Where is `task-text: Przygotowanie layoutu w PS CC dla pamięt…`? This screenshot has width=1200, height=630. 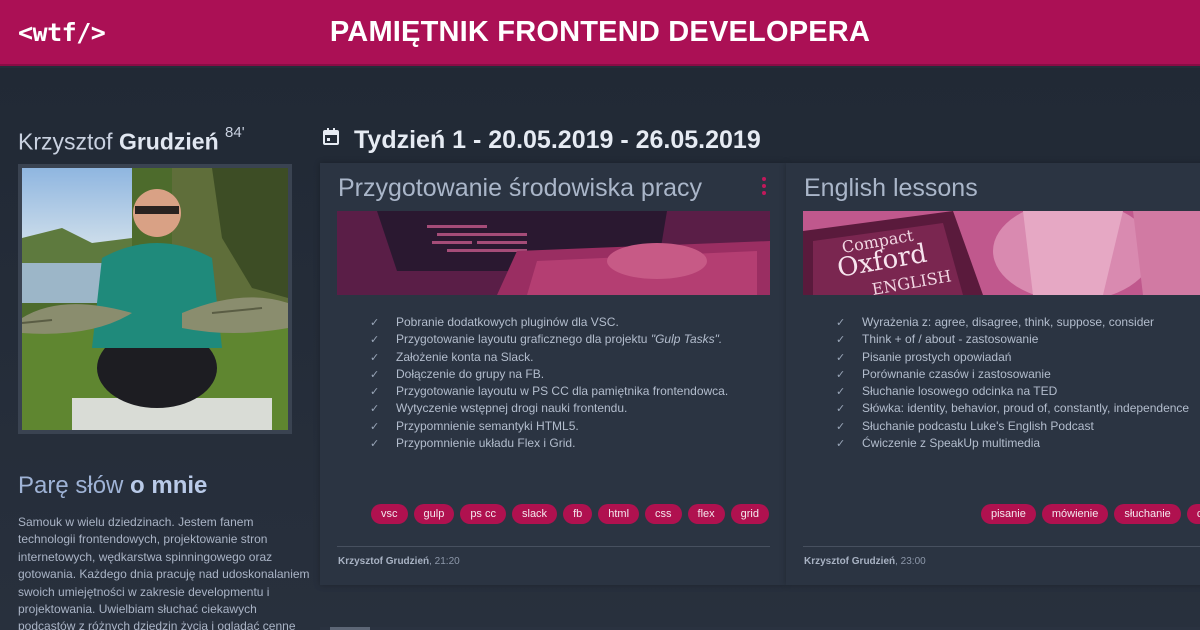 task-text: Przygotowanie layoutu w PS CC dla pamięt… is located at coordinates (562, 391).